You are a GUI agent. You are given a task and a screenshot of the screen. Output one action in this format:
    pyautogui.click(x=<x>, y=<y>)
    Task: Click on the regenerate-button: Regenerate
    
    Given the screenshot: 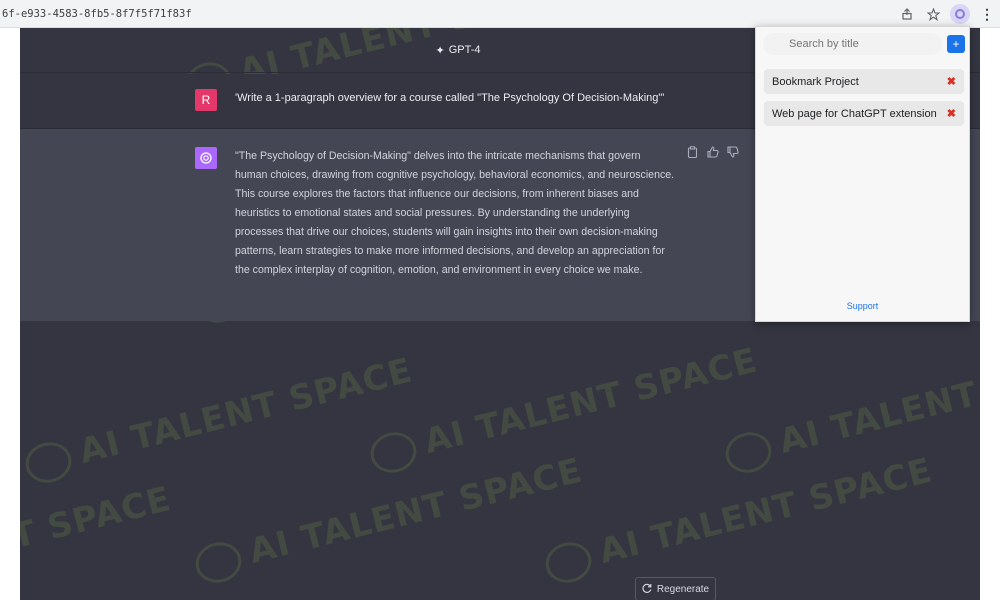 What is the action you would take?
    pyautogui.click(x=675, y=588)
    